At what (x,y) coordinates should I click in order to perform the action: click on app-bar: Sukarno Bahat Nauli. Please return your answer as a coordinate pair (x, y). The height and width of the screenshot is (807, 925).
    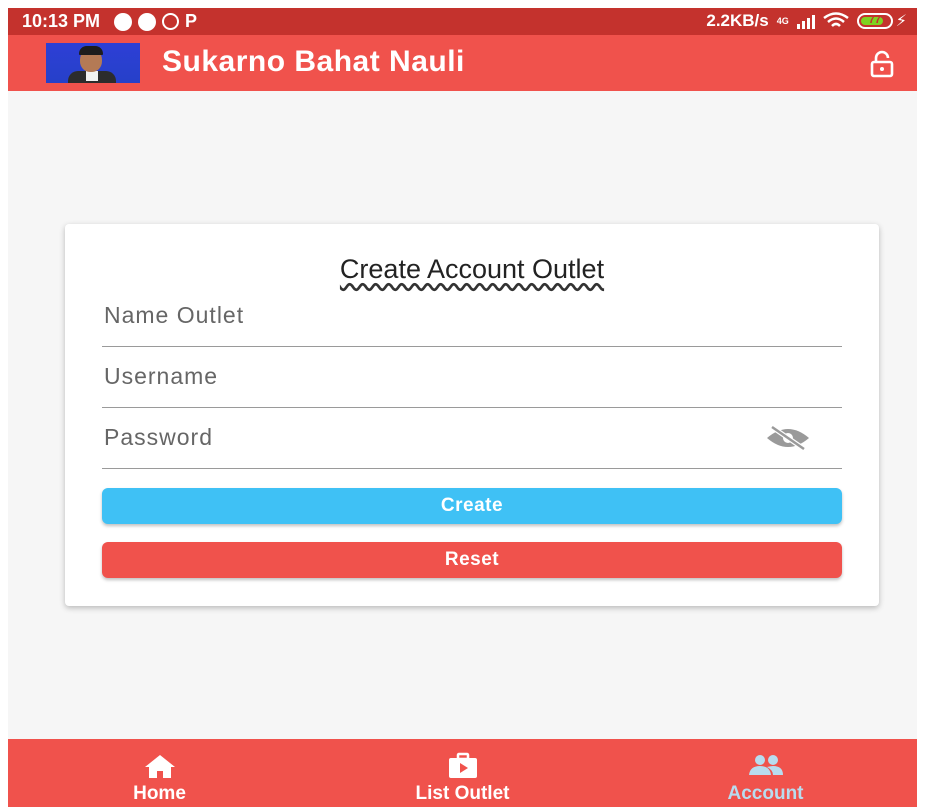
    Looking at the image, I should click on (462, 63).